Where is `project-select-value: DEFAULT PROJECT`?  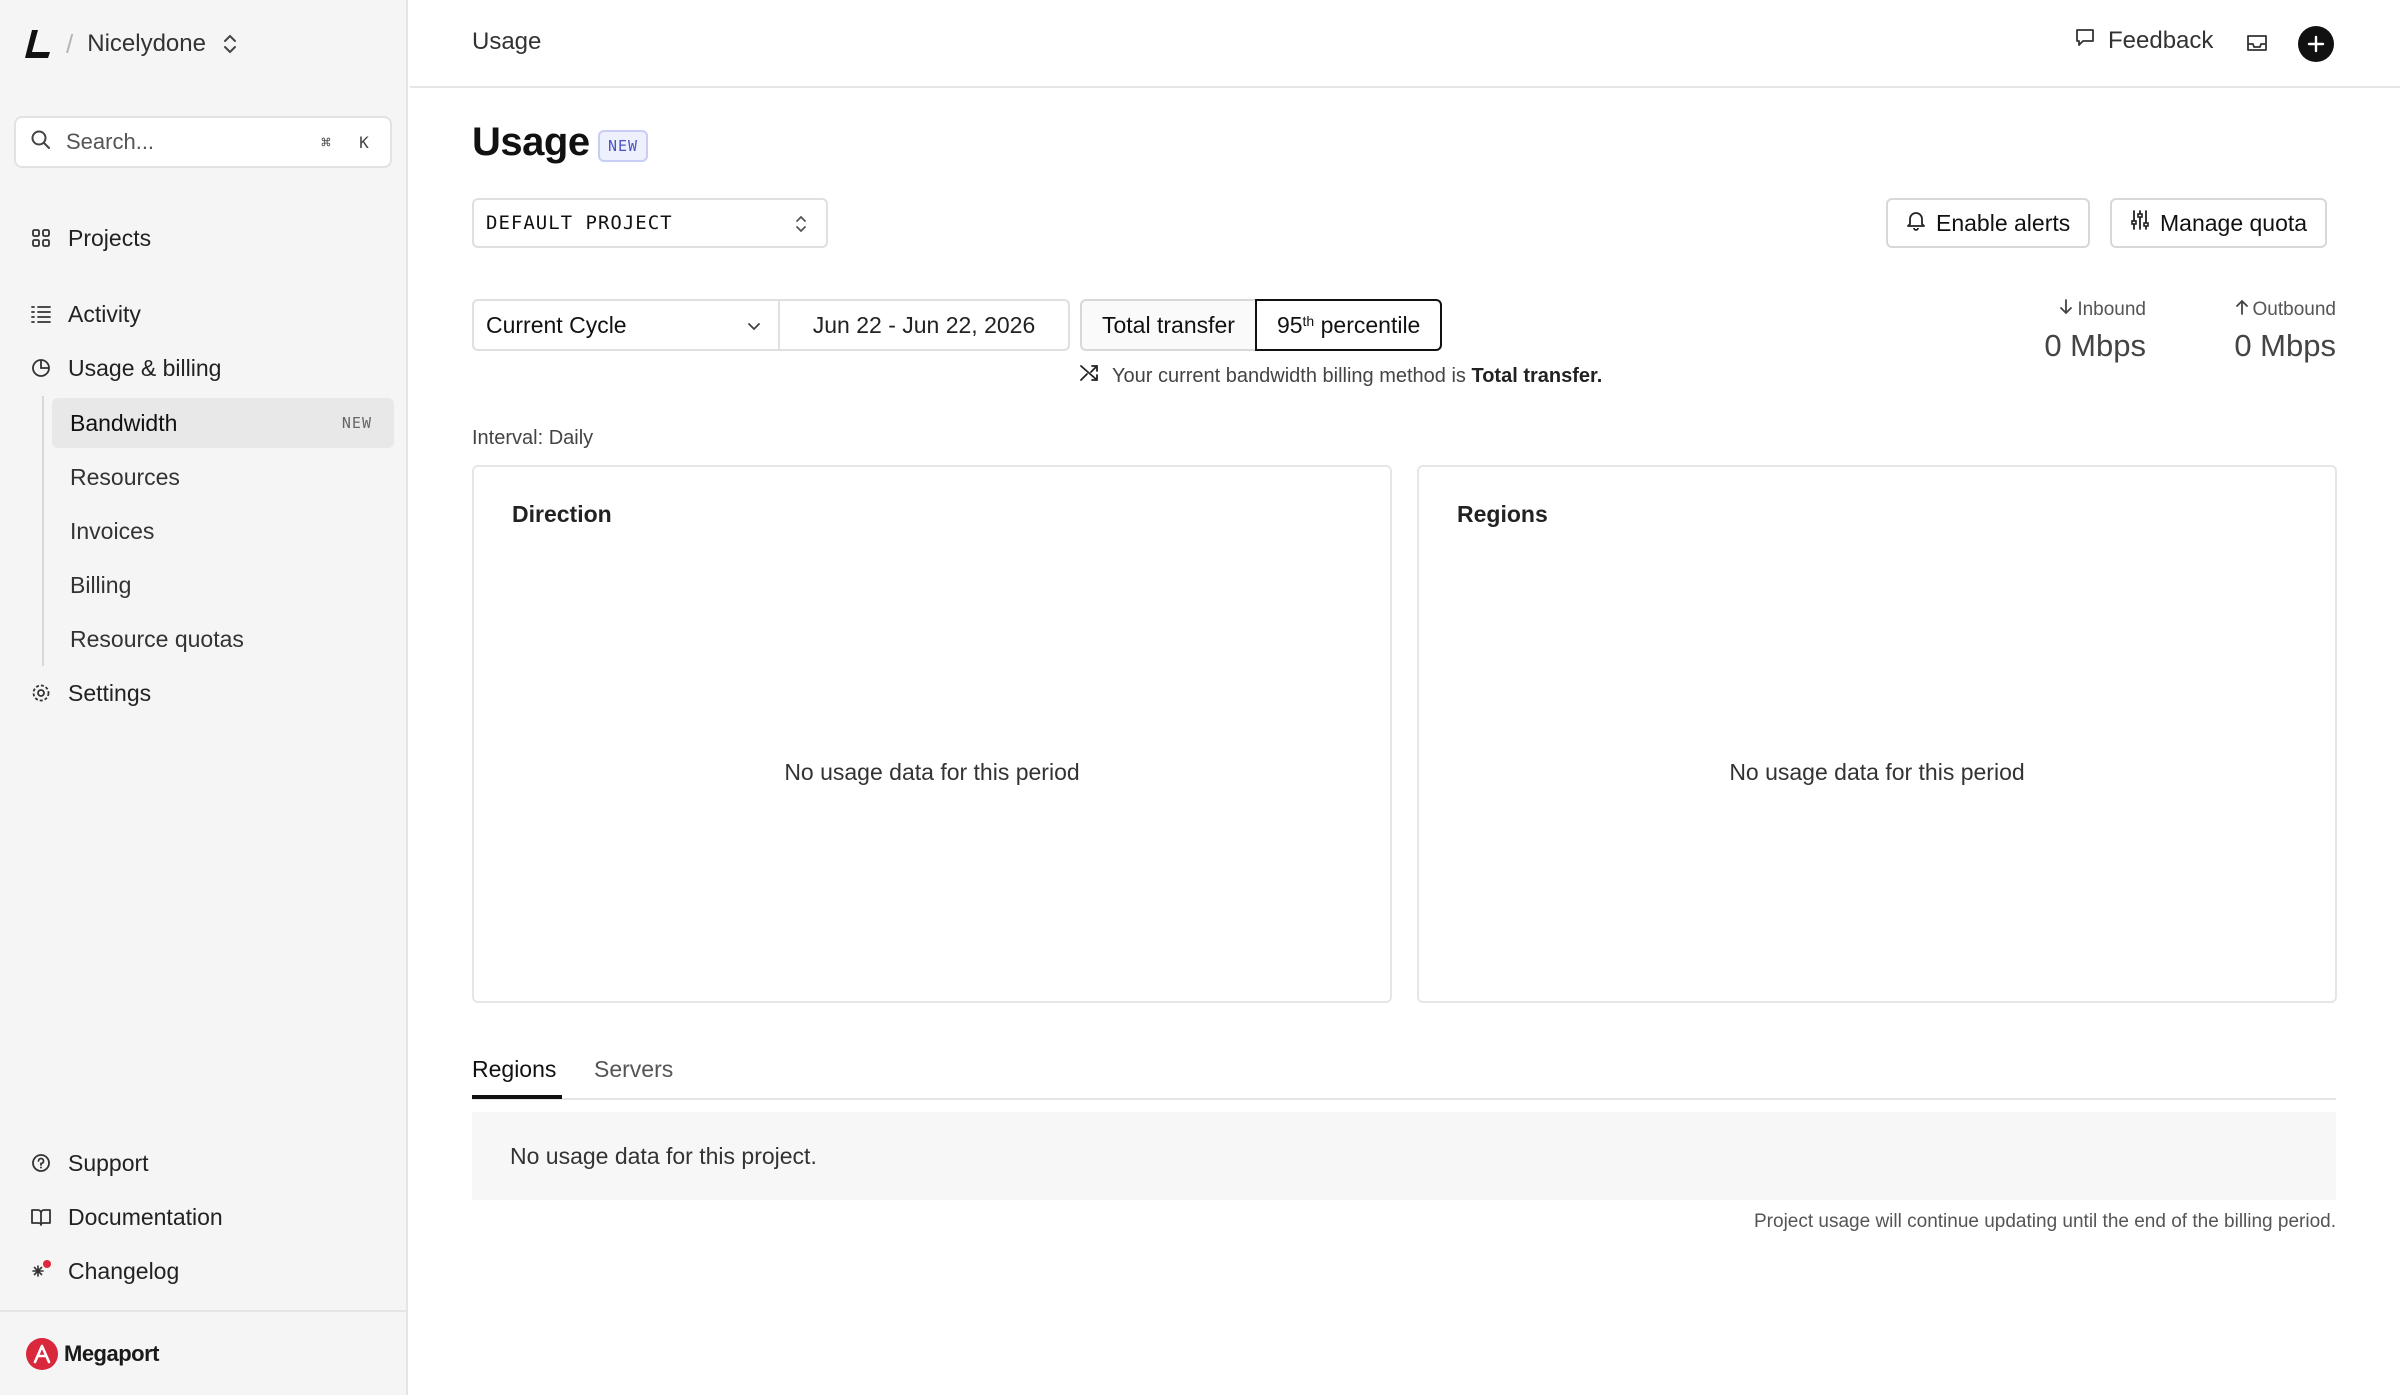
project-select-value: DEFAULT PROJECT is located at coordinates (579, 223).